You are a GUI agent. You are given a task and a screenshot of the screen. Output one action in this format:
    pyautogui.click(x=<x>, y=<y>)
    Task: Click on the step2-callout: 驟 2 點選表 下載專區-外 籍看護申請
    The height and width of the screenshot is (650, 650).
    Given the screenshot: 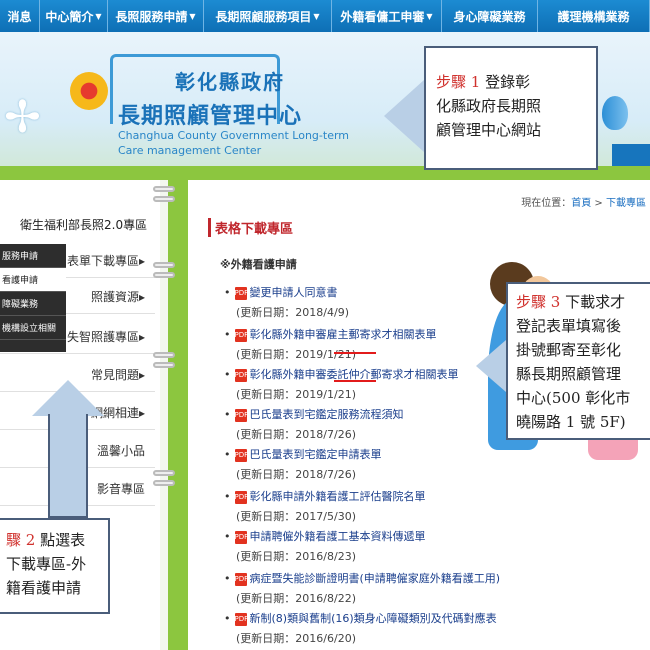 What is the action you would take?
    pyautogui.click(x=55, y=566)
    